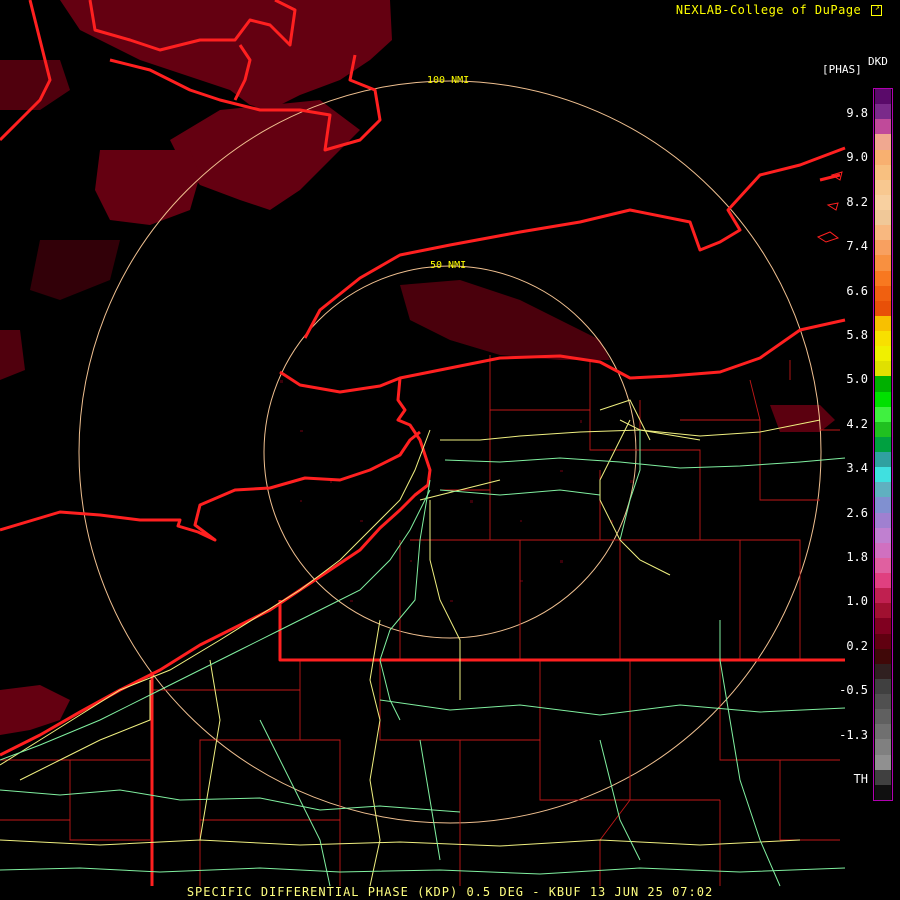  What do you see at coordinates (853, 690) in the screenshot?
I see `colorbar-tick-label: -0.5` at bounding box center [853, 690].